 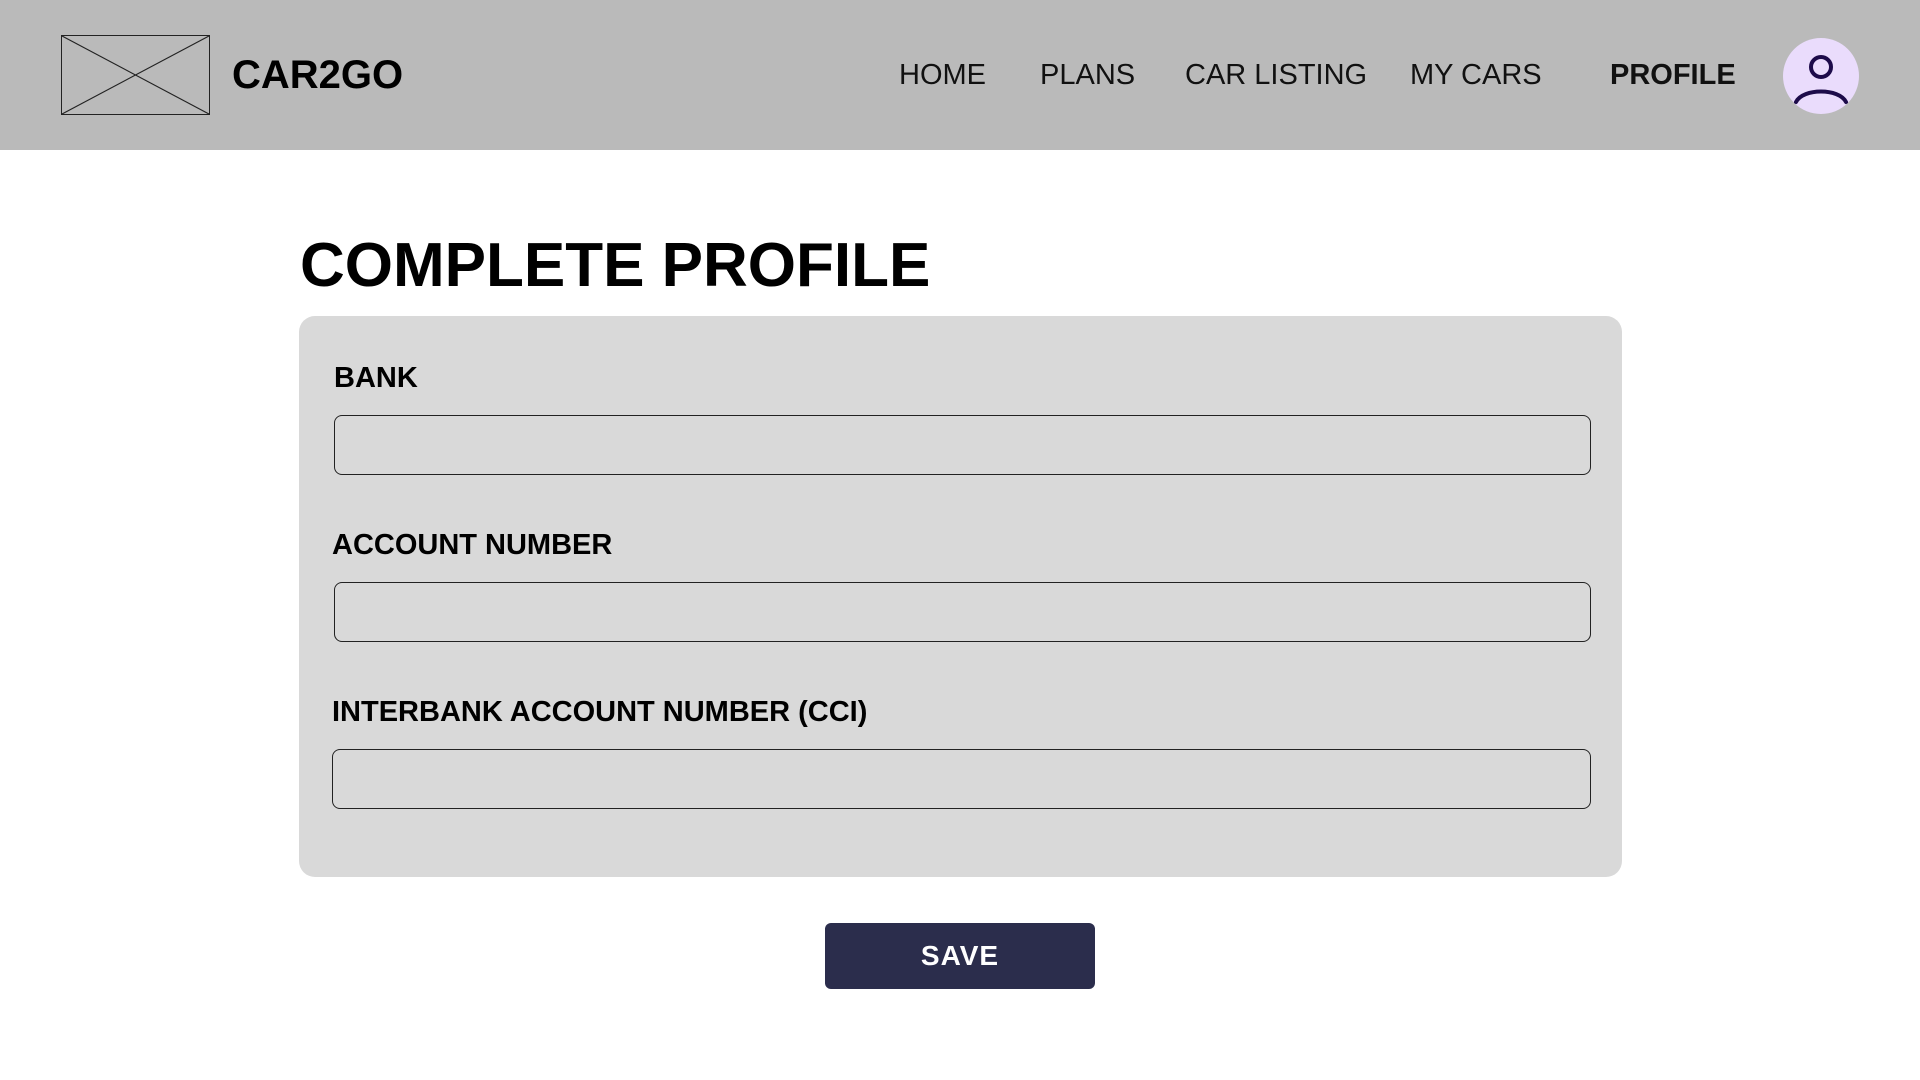 What do you see at coordinates (1087, 75) in the screenshot?
I see `nav-plans: PLANS` at bounding box center [1087, 75].